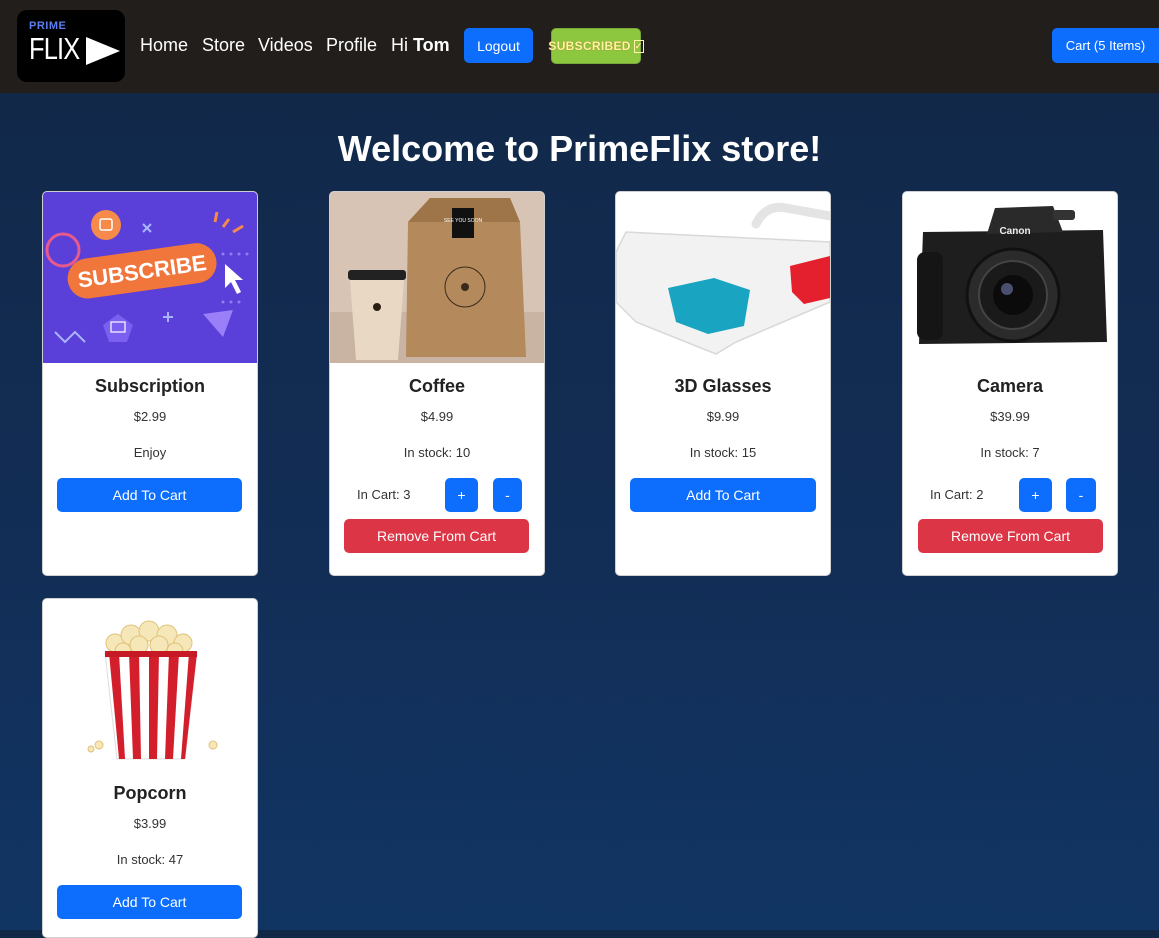 This screenshot has height=938, width=1159. I want to click on in-cart-count: In Cart: 2, so click(957, 494).